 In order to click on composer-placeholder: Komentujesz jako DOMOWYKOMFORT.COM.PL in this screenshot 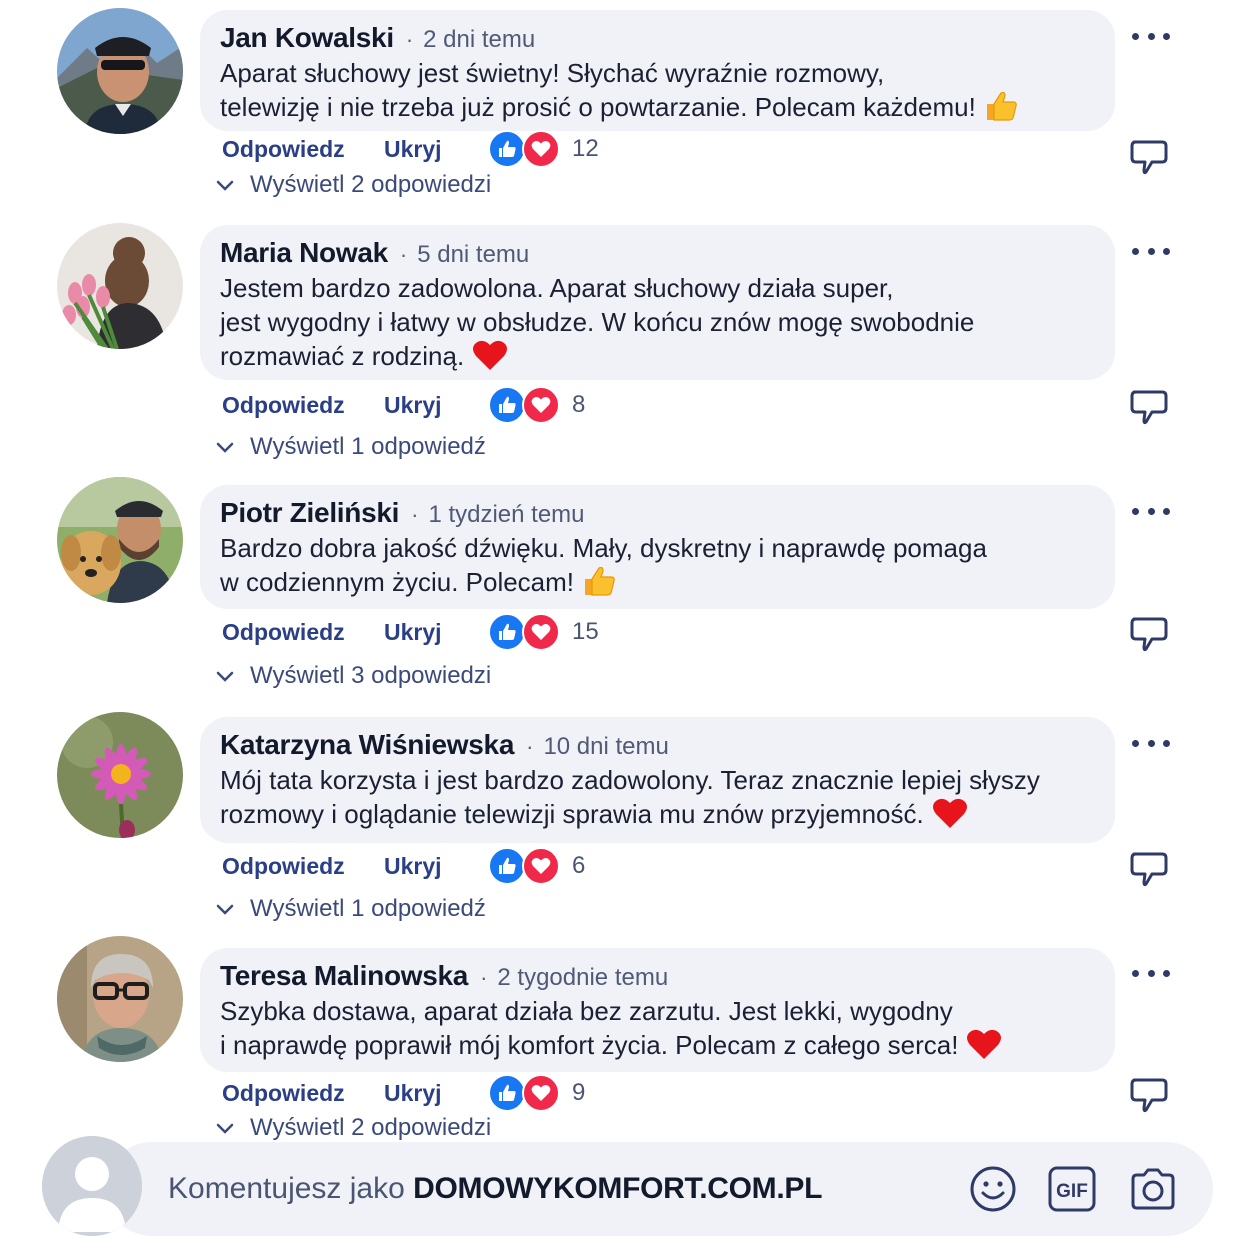, I will do `click(495, 1189)`.